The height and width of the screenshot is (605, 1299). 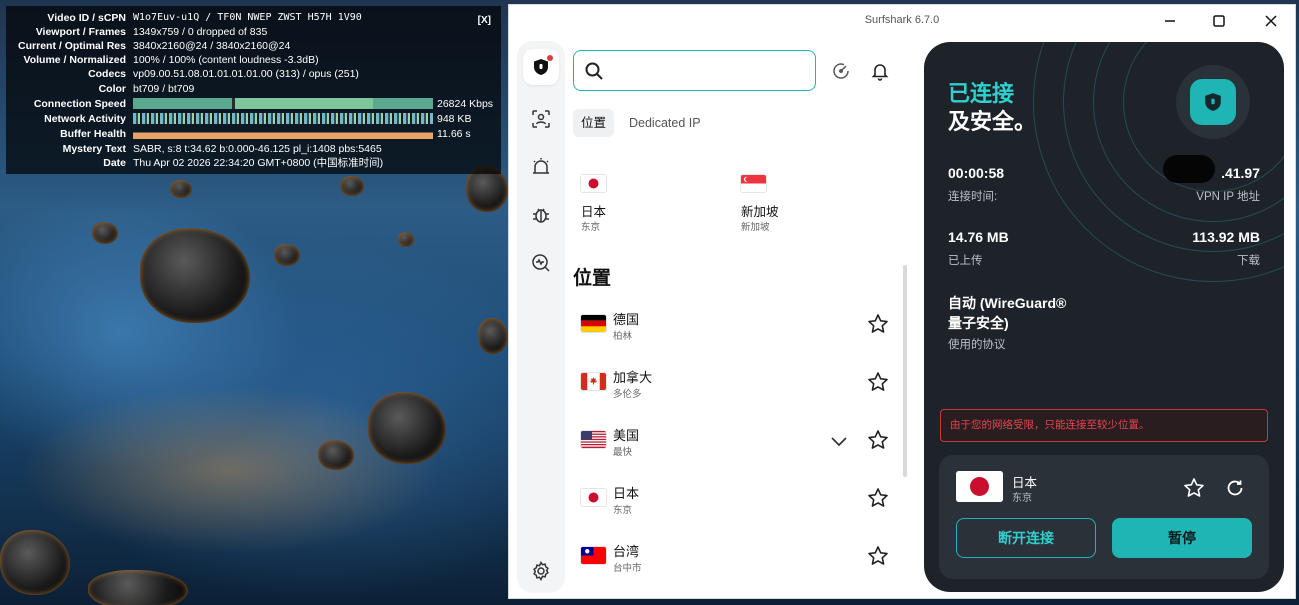 I want to click on face-scan-icon, so click(x=541, y=119).